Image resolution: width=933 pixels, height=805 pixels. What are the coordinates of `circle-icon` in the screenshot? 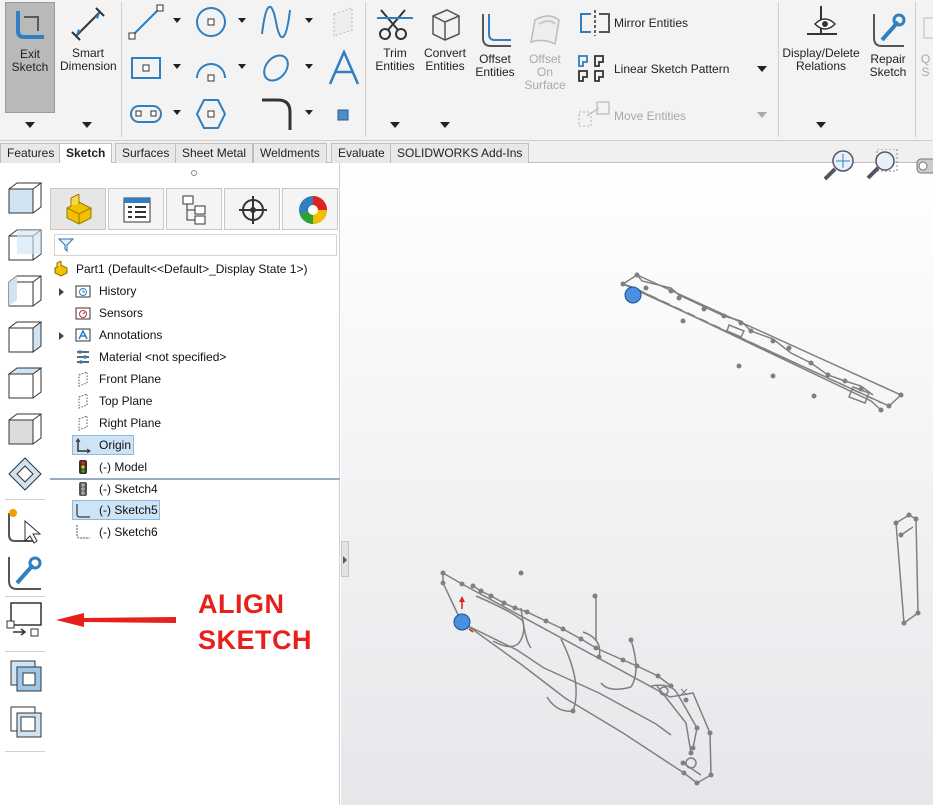 It's located at (211, 22).